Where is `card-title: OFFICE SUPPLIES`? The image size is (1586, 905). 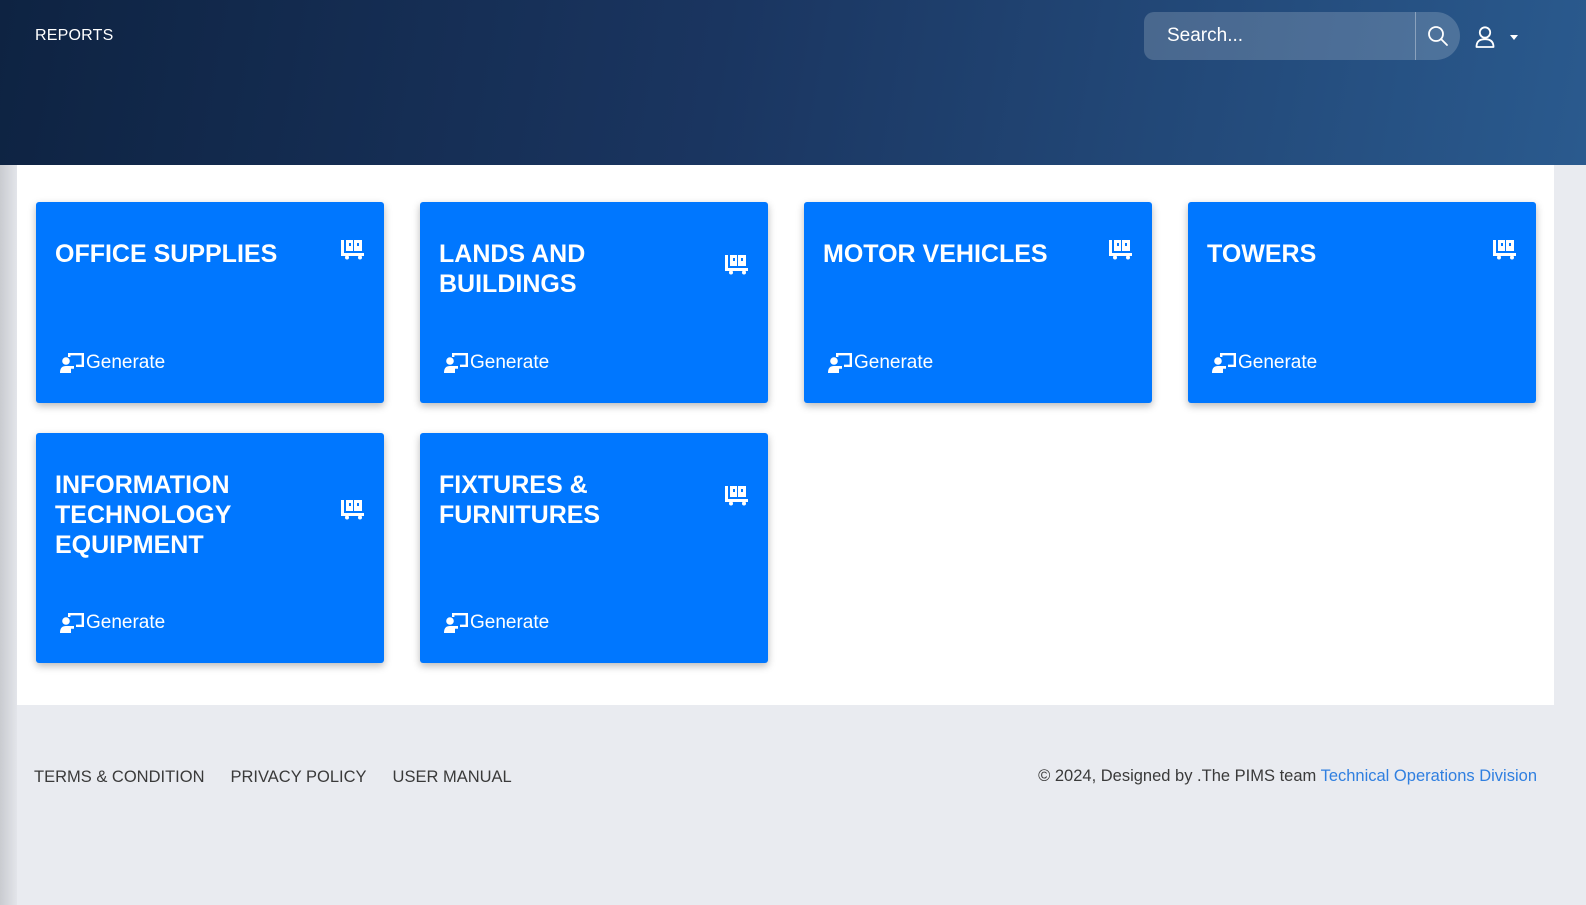
card-title: OFFICE SUPPLIES is located at coordinates (166, 254).